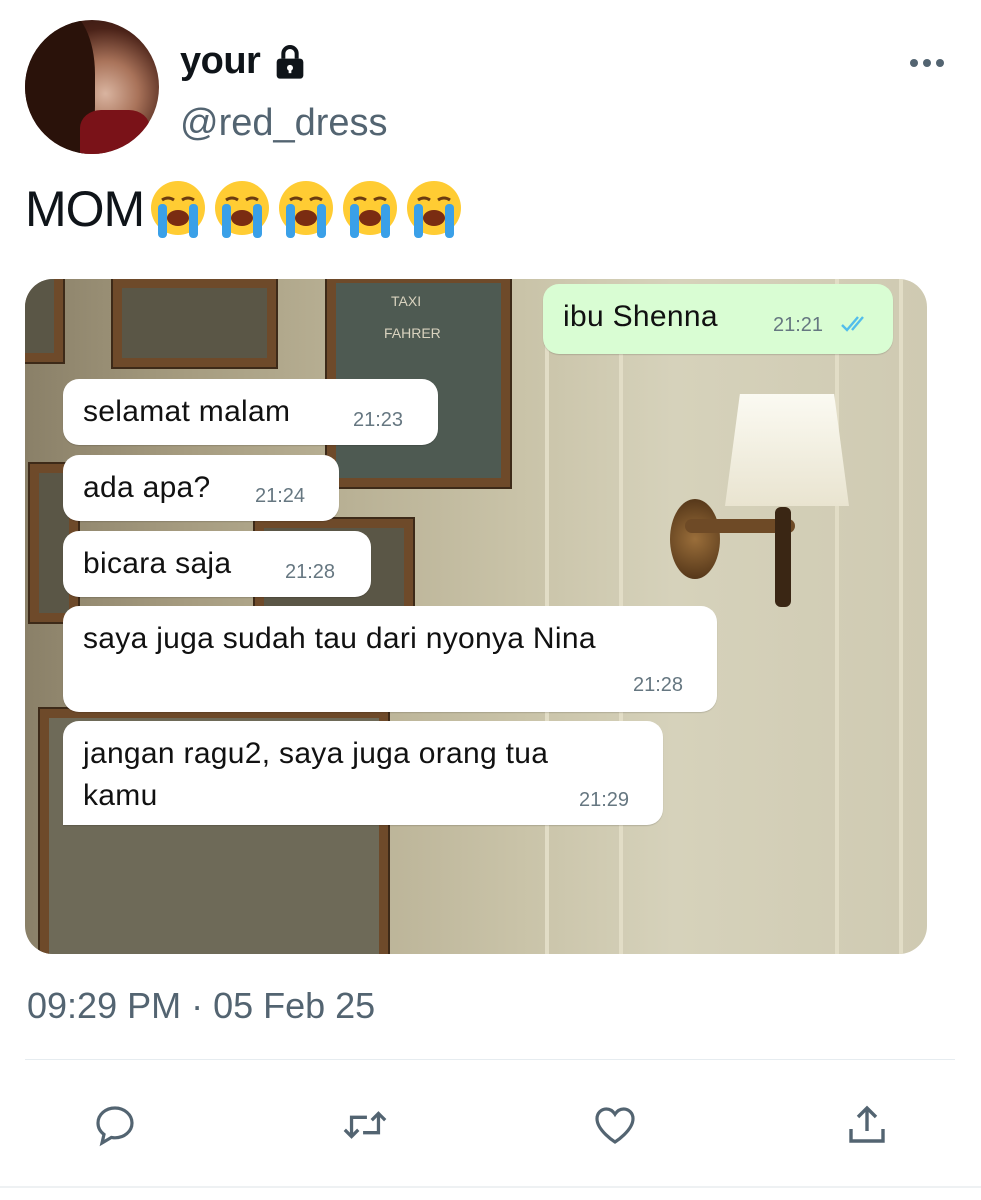  I want to click on tweet-text-content: MOM, so click(85, 209).